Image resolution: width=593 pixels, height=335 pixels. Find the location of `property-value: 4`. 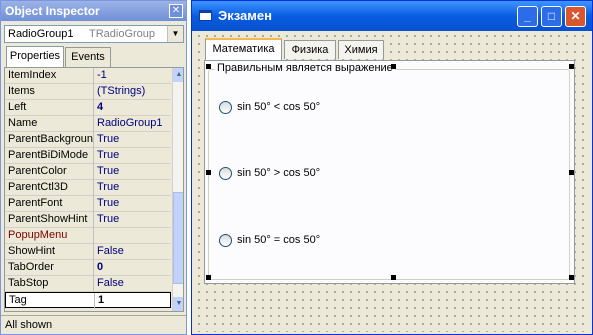

property-value: 4 is located at coordinates (100, 107).